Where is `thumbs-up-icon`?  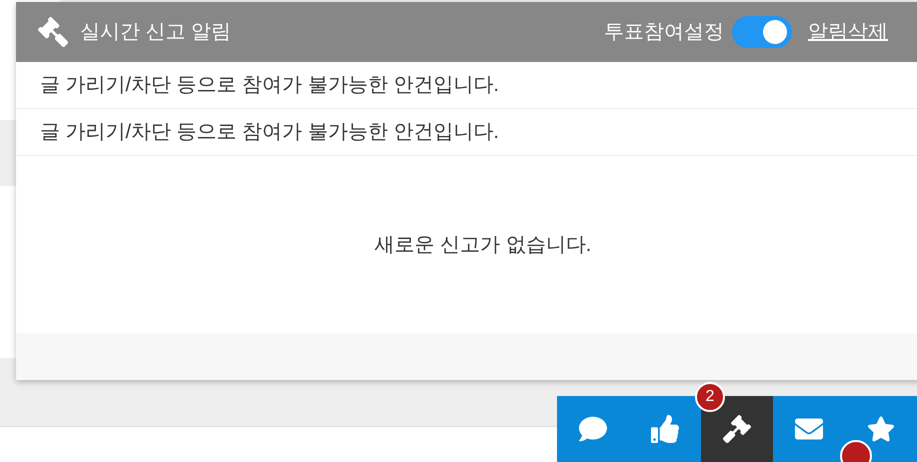 thumbs-up-icon is located at coordinates (665, 429).